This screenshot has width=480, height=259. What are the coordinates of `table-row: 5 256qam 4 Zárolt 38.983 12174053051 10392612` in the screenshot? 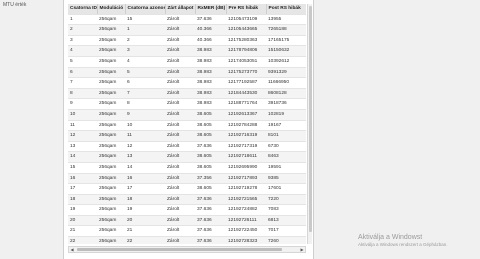 It's located at (187, 62).